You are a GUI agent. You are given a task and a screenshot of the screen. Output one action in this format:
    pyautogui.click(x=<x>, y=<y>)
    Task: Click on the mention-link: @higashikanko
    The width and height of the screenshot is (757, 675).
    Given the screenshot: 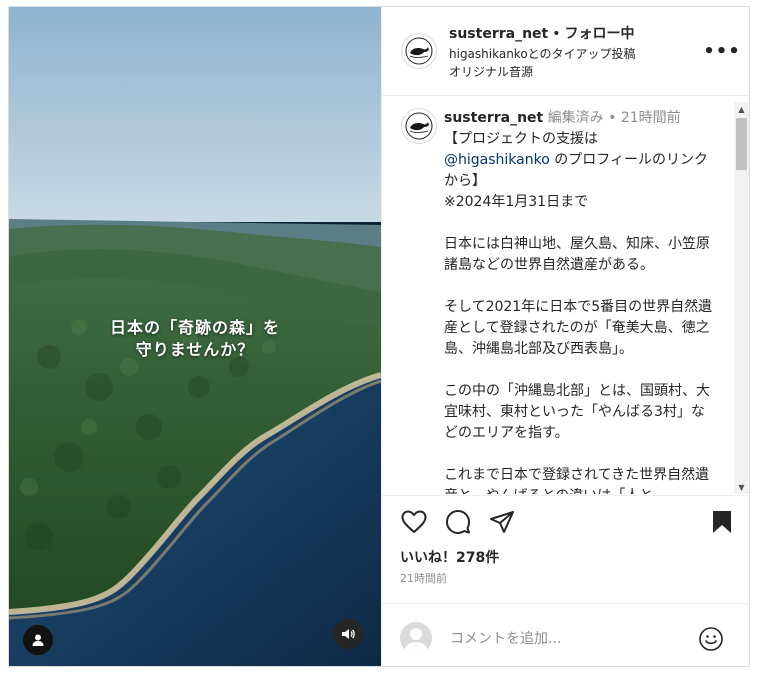 What is the action you would take?
    pyautogui.click(x=497, y=160)
    